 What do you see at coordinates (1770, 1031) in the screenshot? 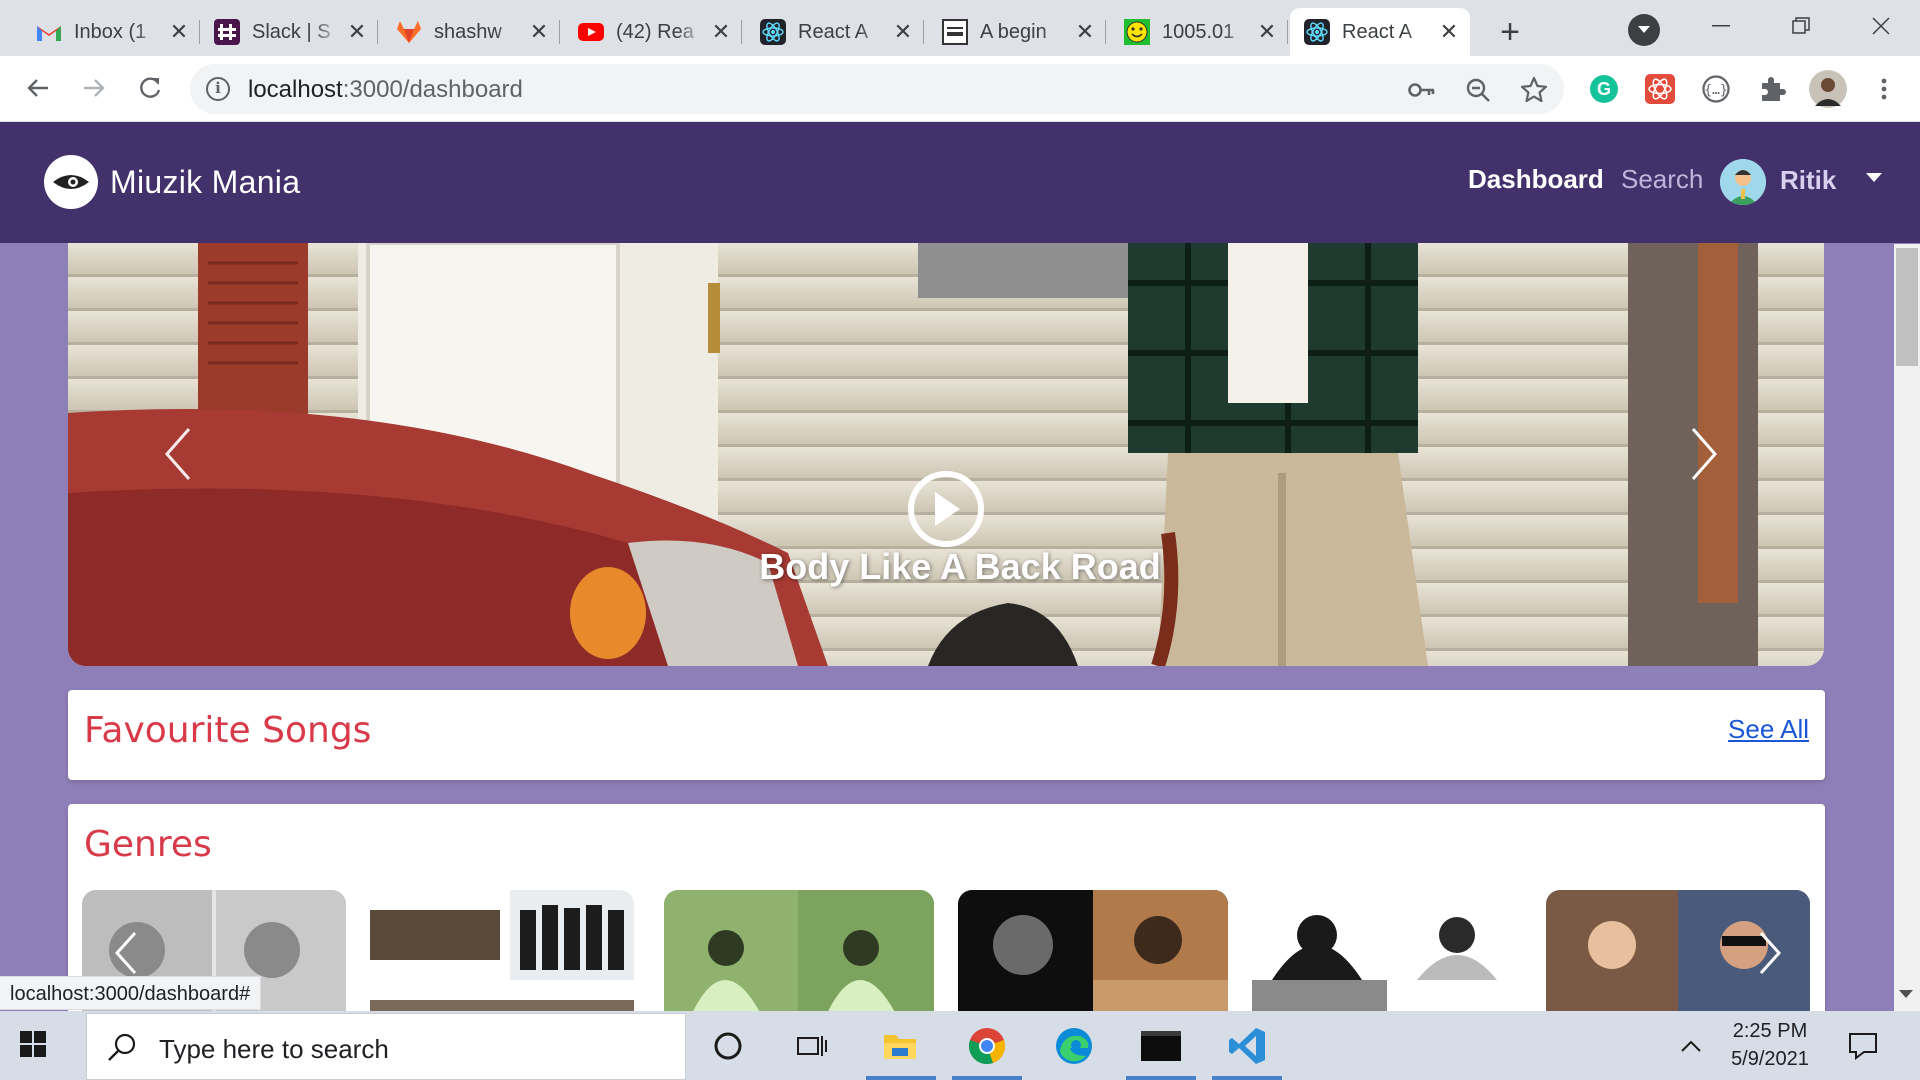
I see `clock-time: 2:25 PM` at bounding box center [1770, 1031].